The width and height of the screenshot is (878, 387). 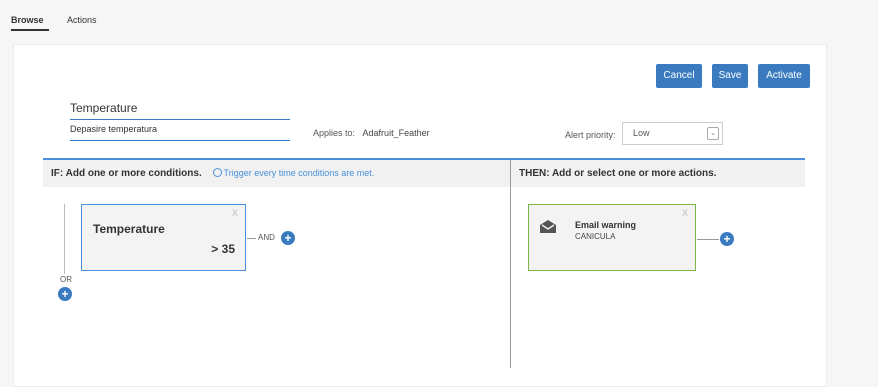 What do you see at coordinates (129, 229) in the screenshot?
I see `condition-title: Temperature` at bounding box center [129, 229].